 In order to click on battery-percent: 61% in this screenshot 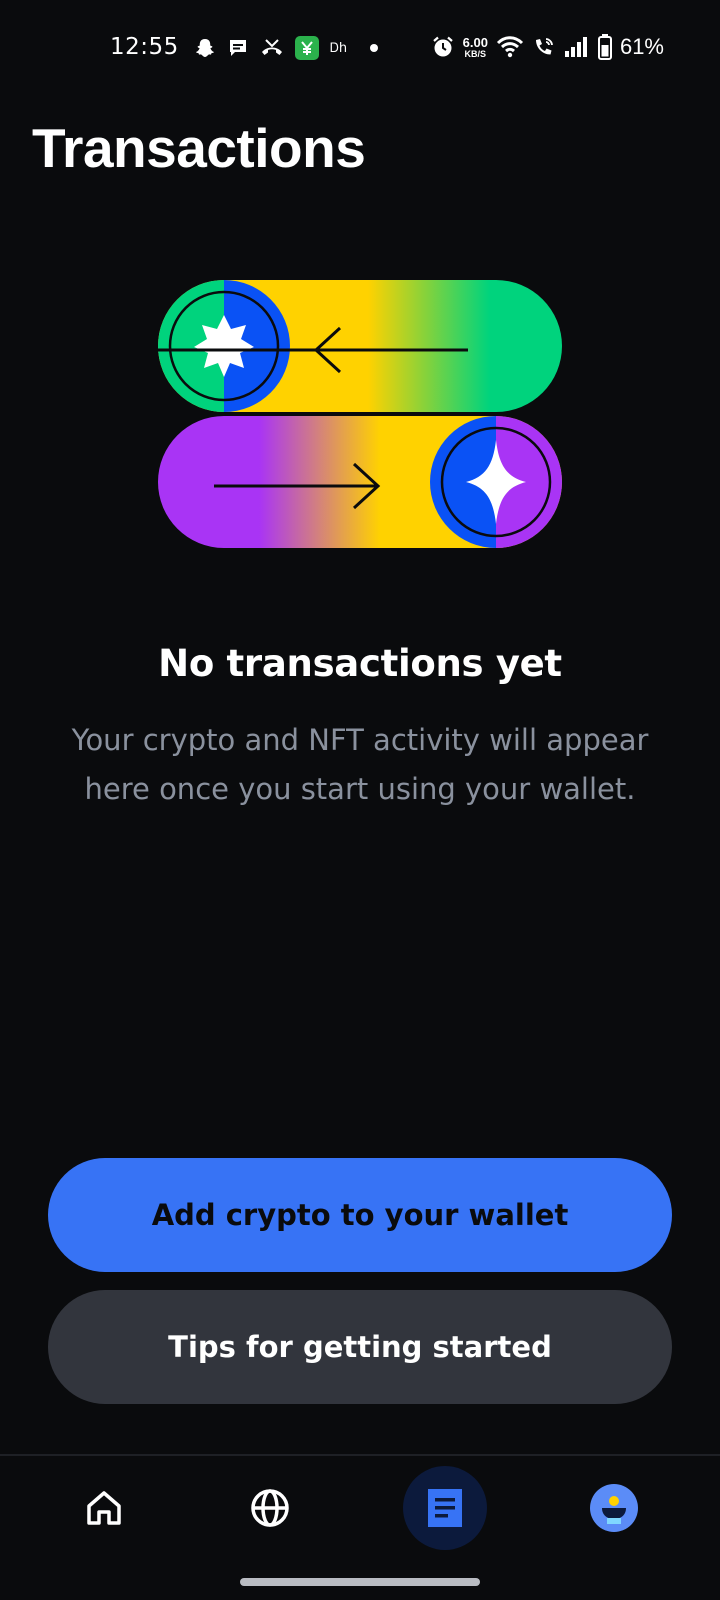, I will do `click(641, 46)`.